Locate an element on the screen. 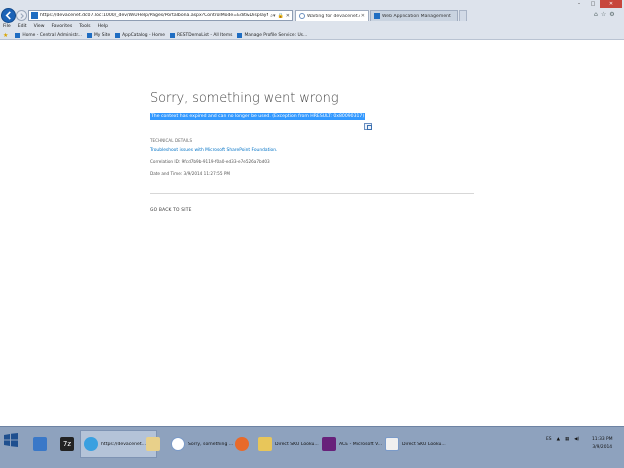 Image resolution: width=624 pixels, height=468 pixels. menu-help: Help is located at coordinates (103, 26).